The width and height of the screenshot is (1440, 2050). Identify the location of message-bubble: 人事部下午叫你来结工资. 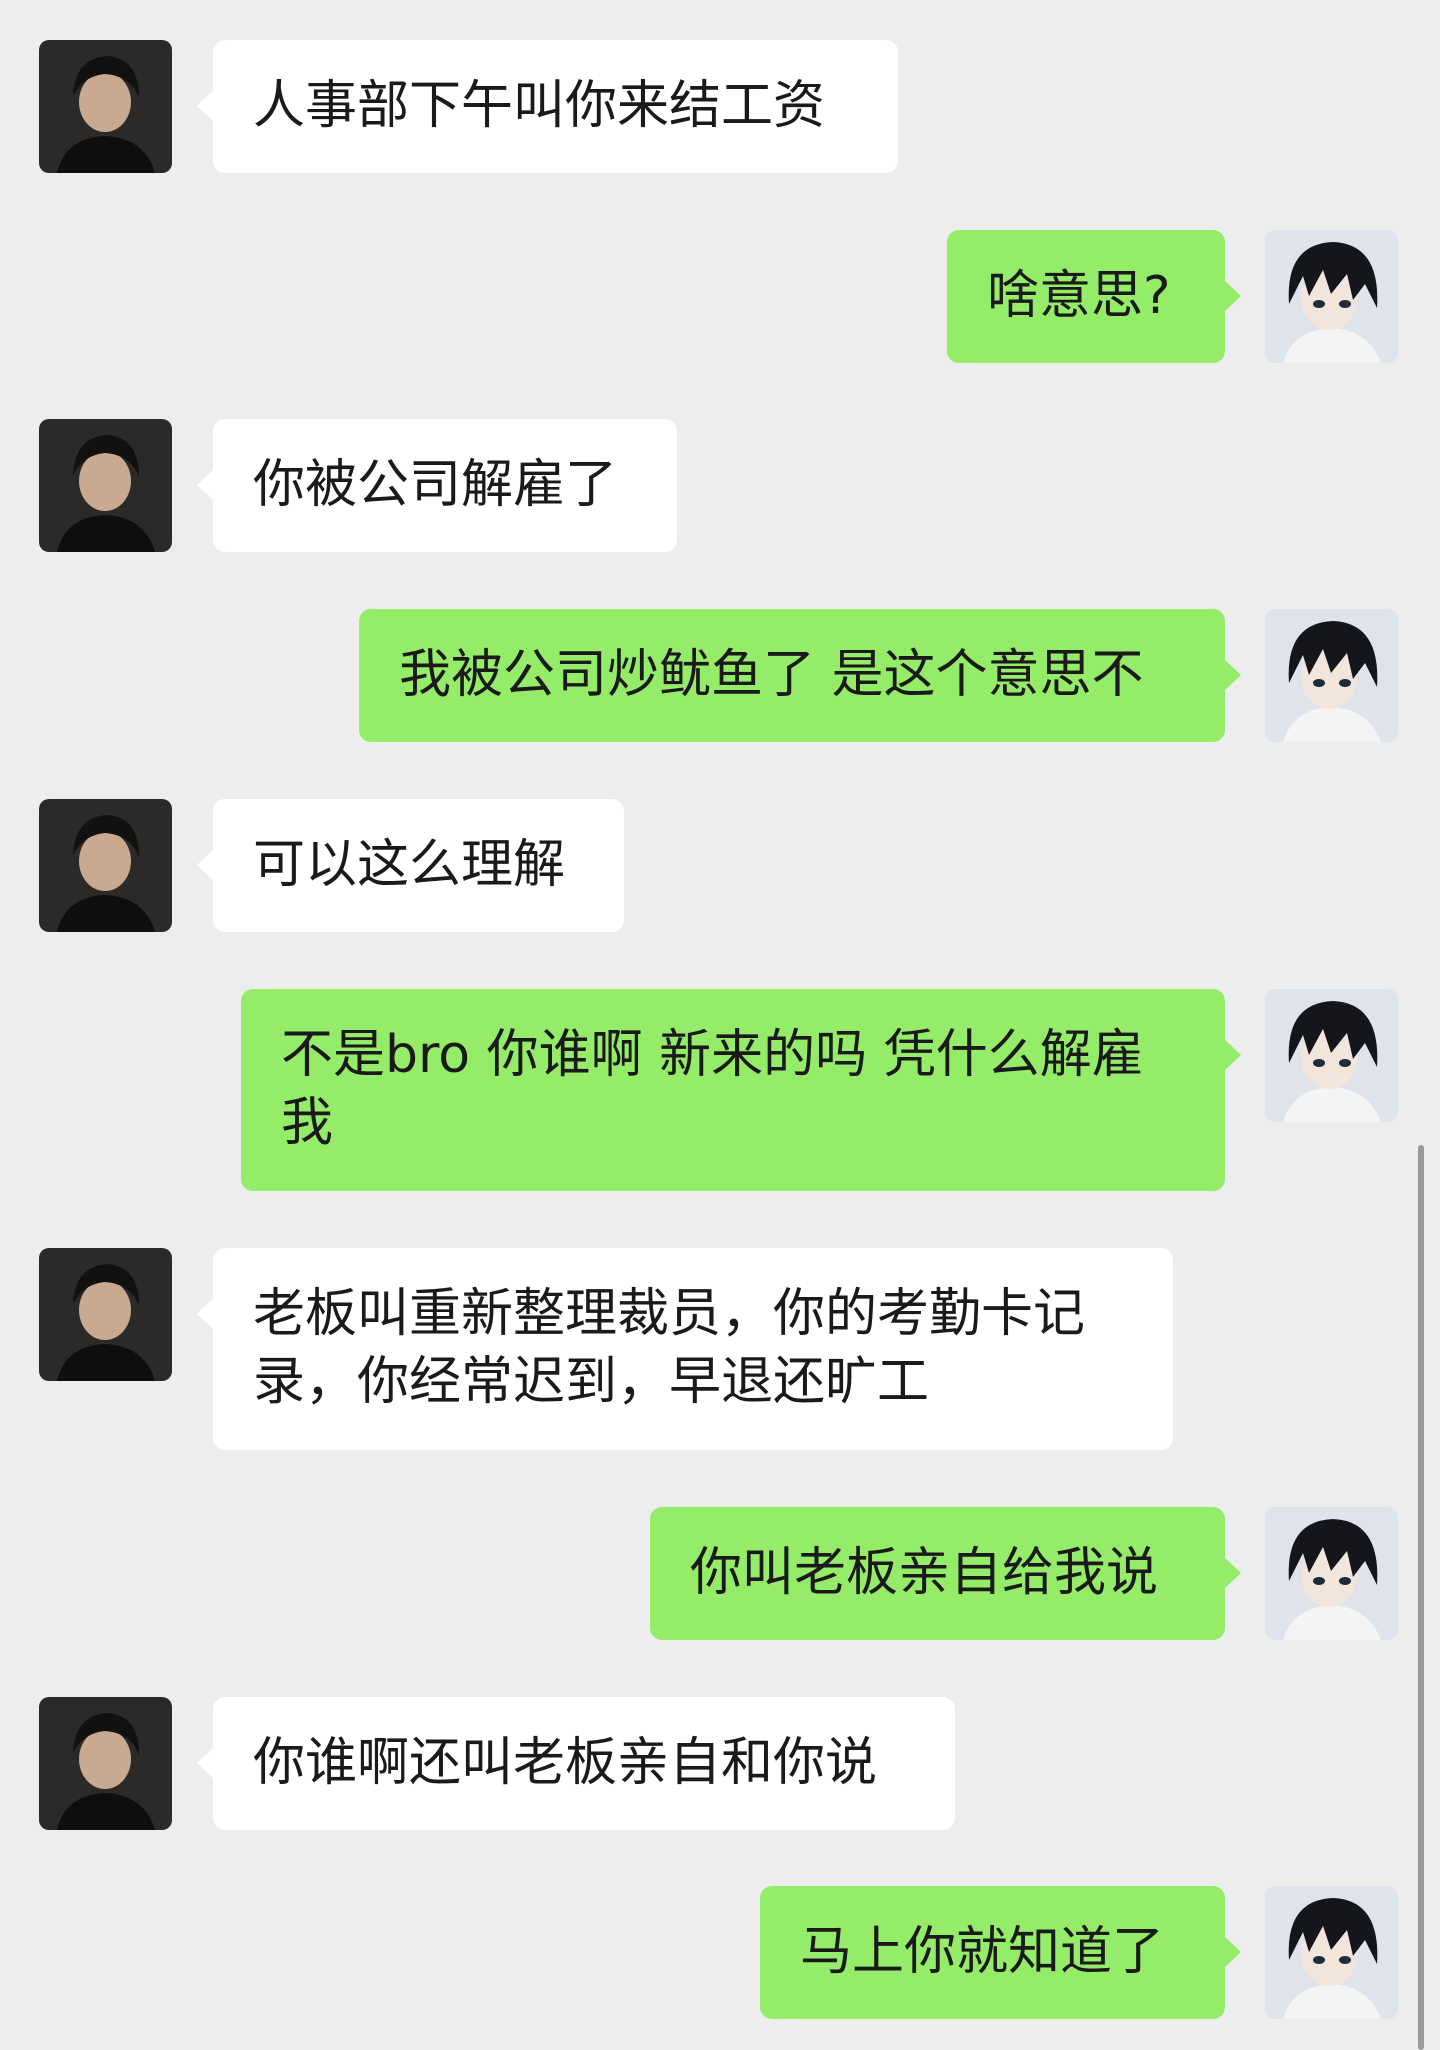
(547, 106).